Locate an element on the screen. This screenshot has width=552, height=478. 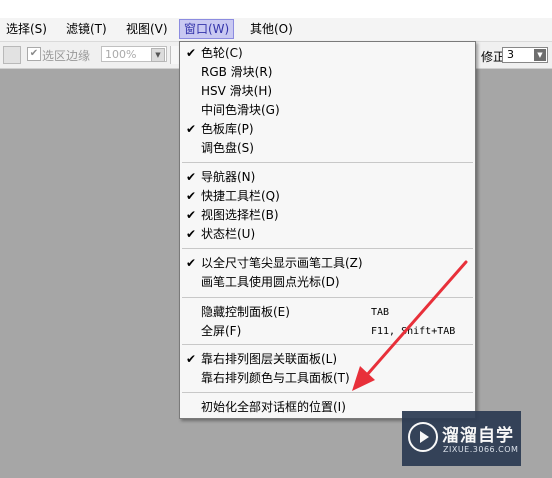
menu-item-fullscreen: 全屏(F) F11, Shift+TAB is located at coordinates (327, 331).